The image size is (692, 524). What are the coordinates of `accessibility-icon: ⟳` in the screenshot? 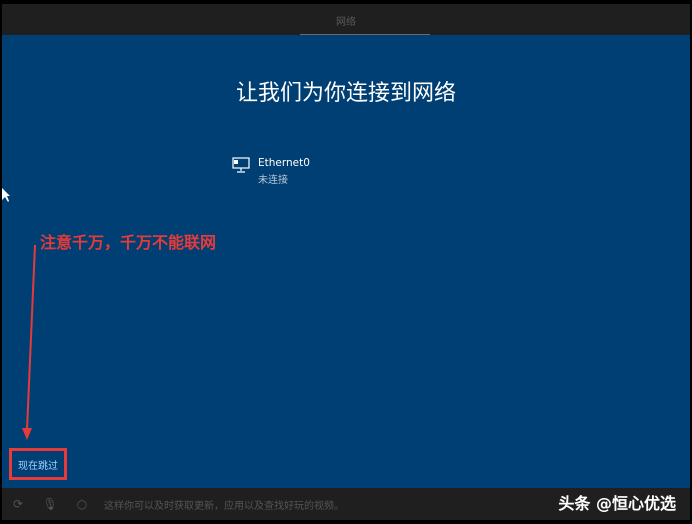 It's located at (18, 504).